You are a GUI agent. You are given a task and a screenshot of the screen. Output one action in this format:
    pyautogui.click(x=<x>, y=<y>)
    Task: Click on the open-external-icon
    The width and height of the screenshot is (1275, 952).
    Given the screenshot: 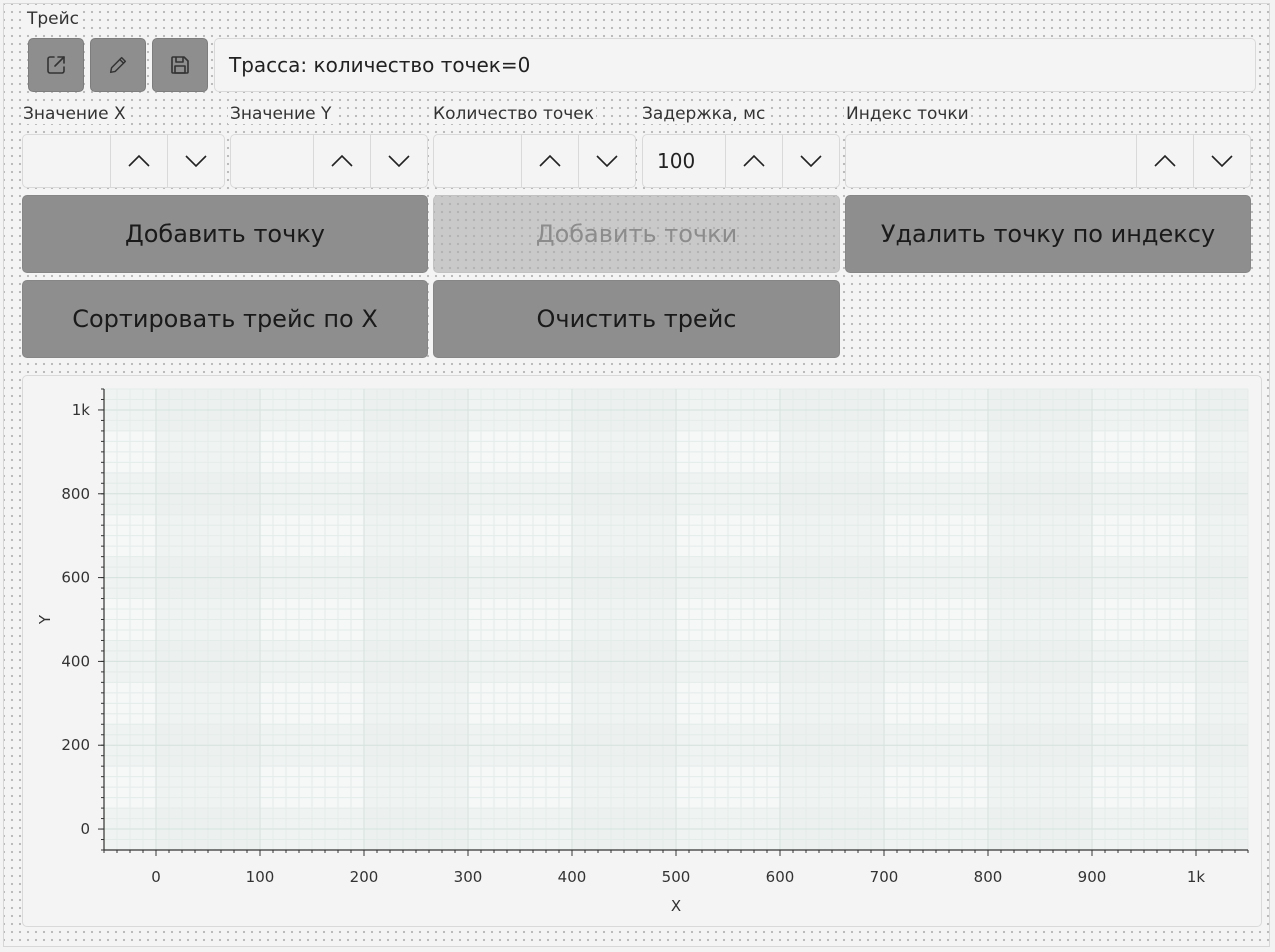 What is the action you would take?
    pyautogui.click(x=56, y=65)
    